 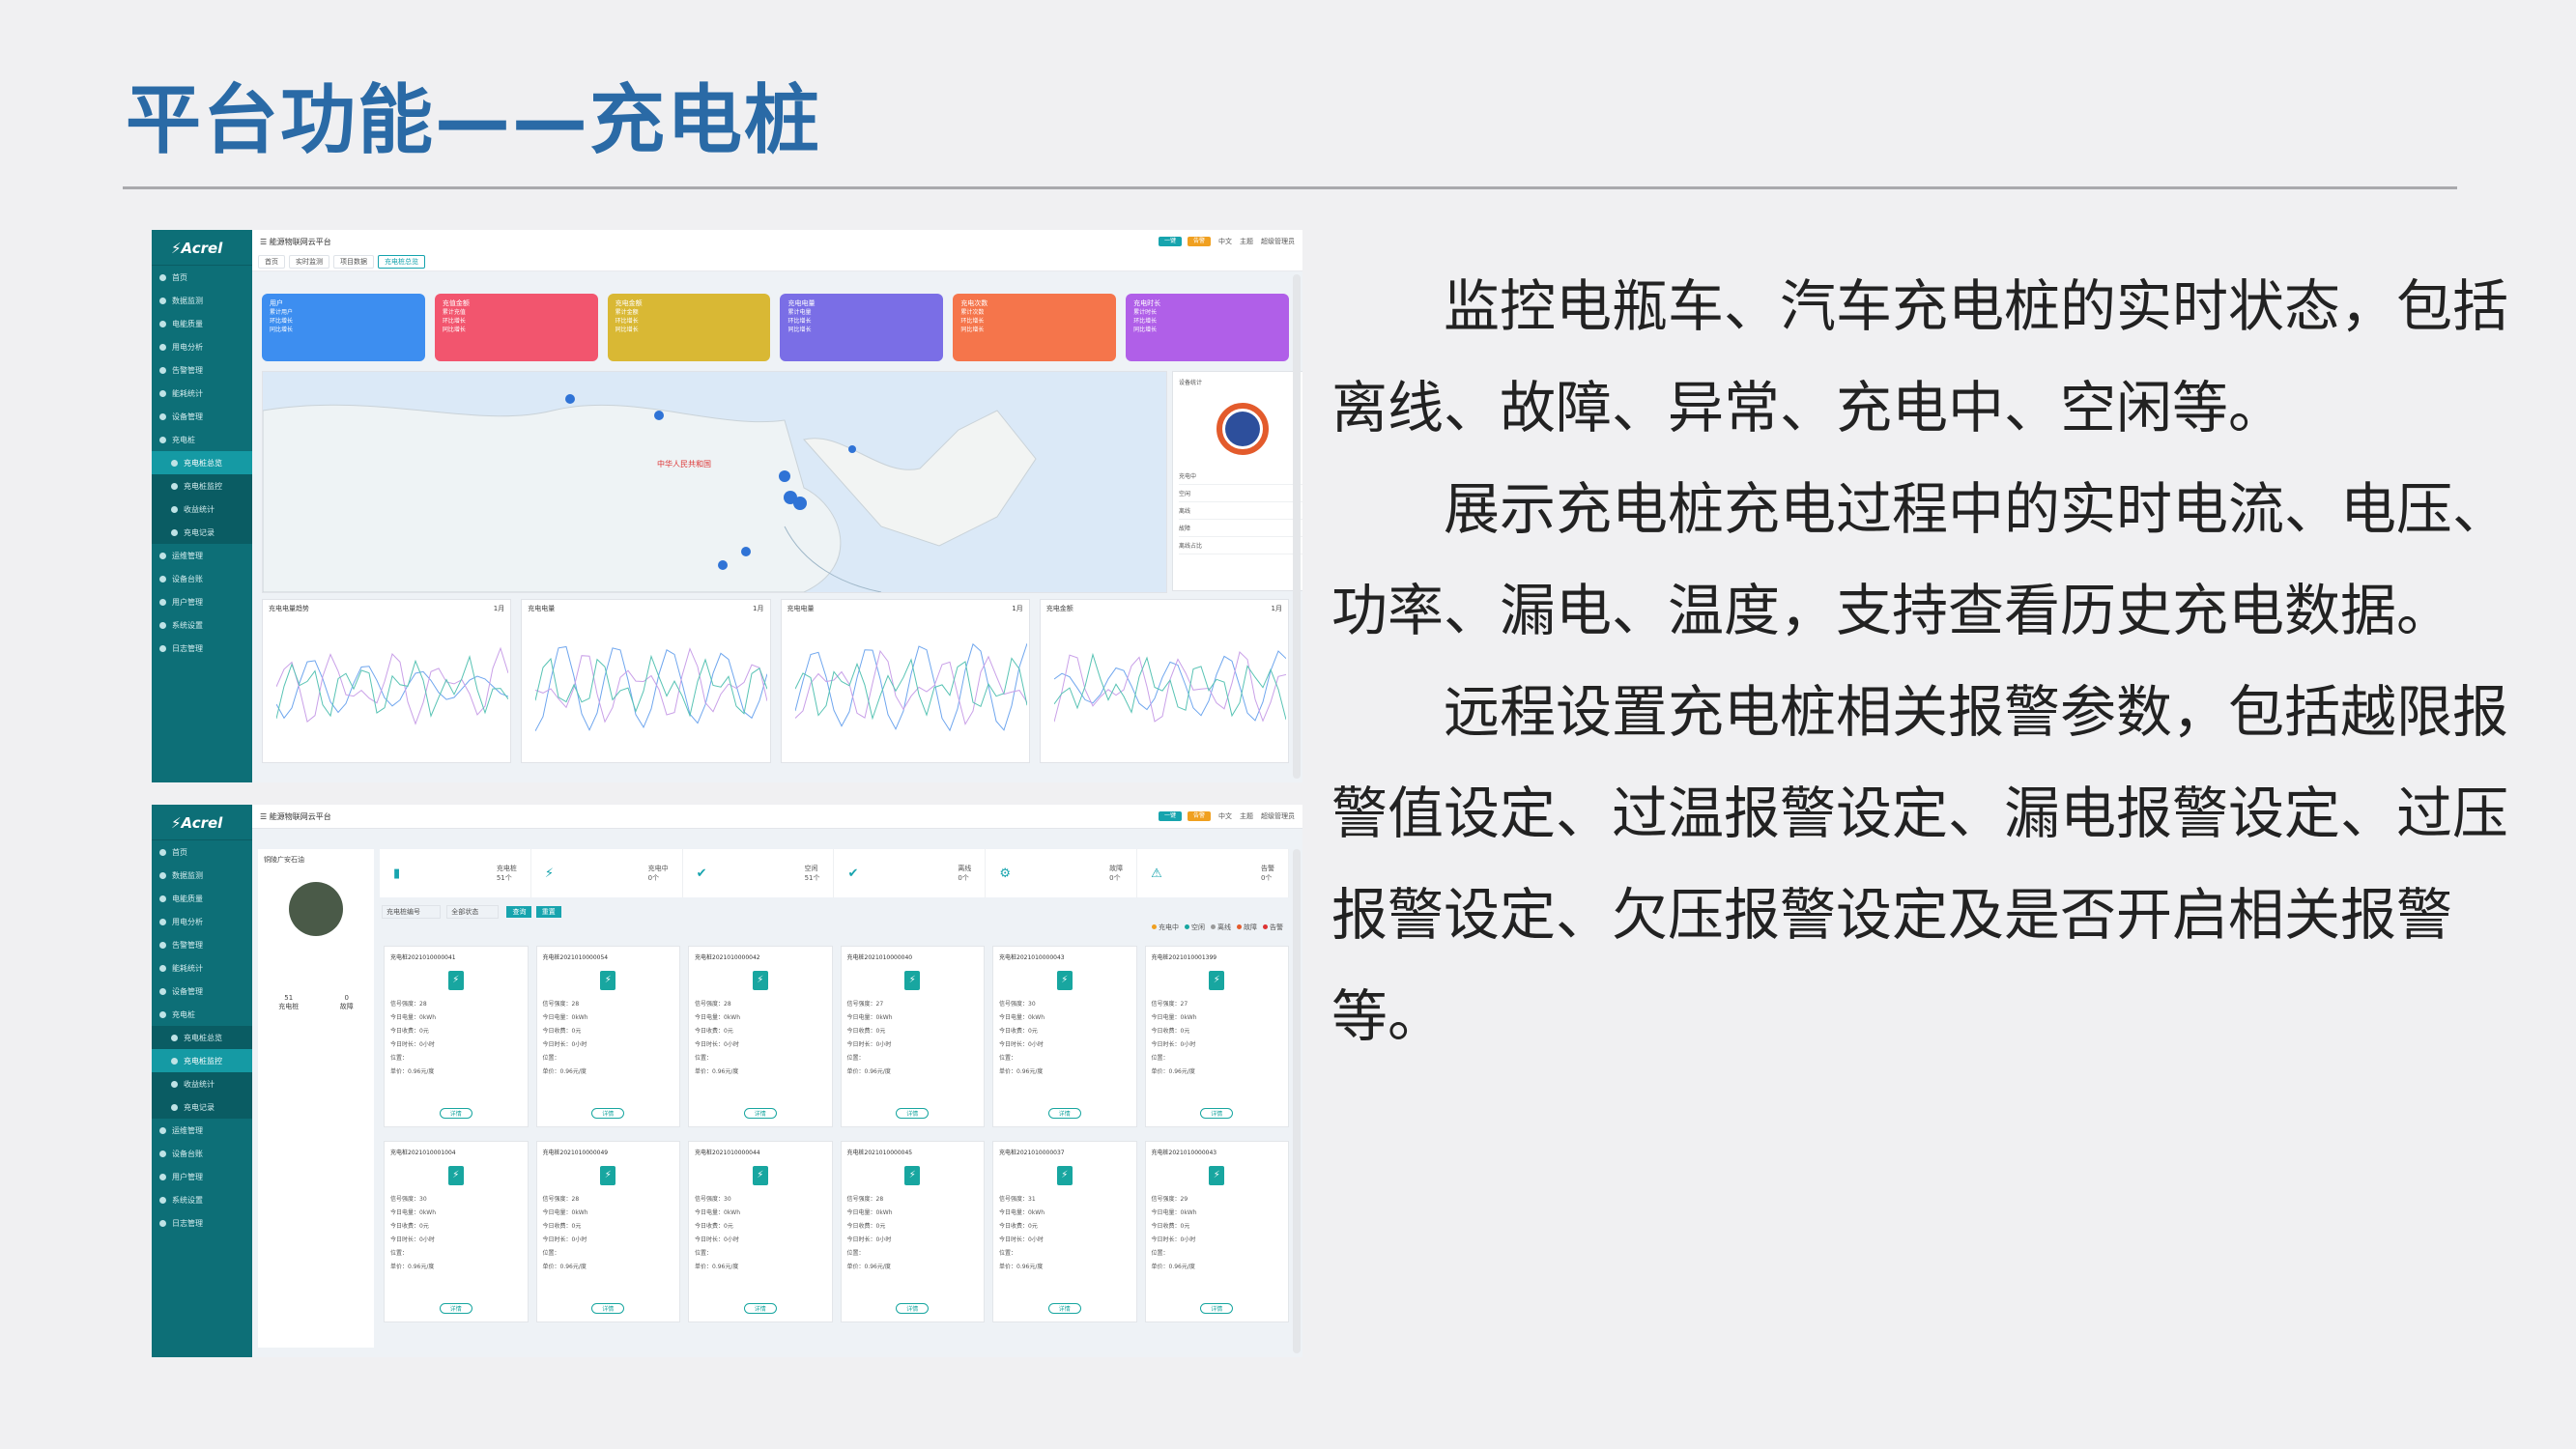 I want to click on pile-number-input: 充电桩编号, so click(x=412, y=912).